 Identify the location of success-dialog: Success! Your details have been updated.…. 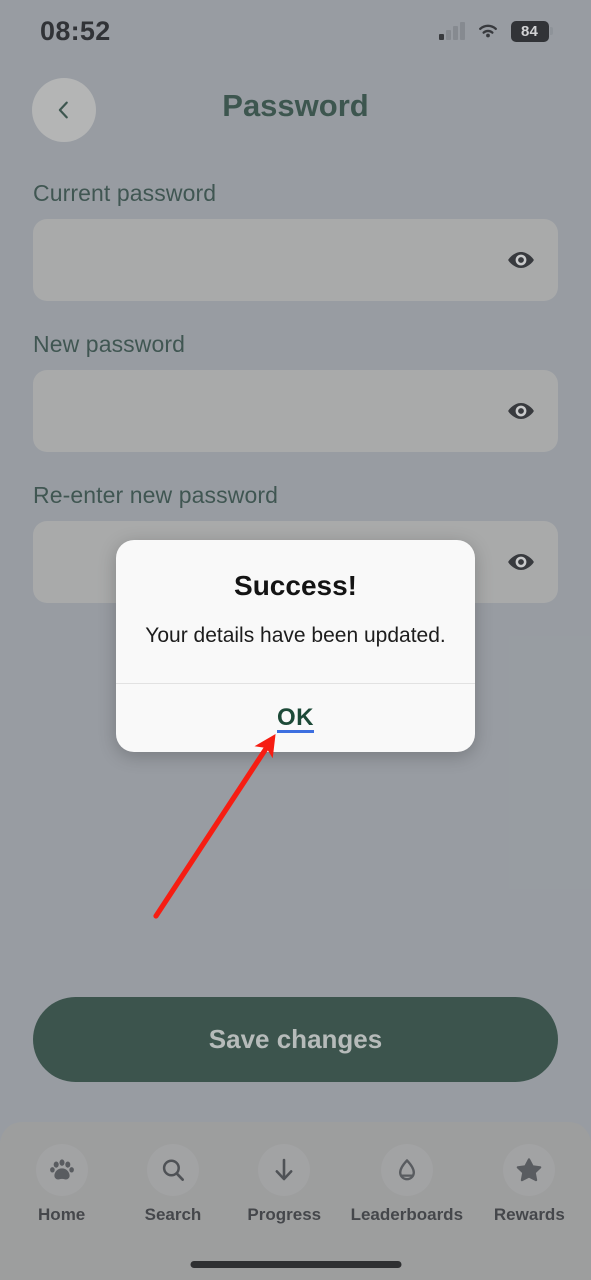
(295, 646).